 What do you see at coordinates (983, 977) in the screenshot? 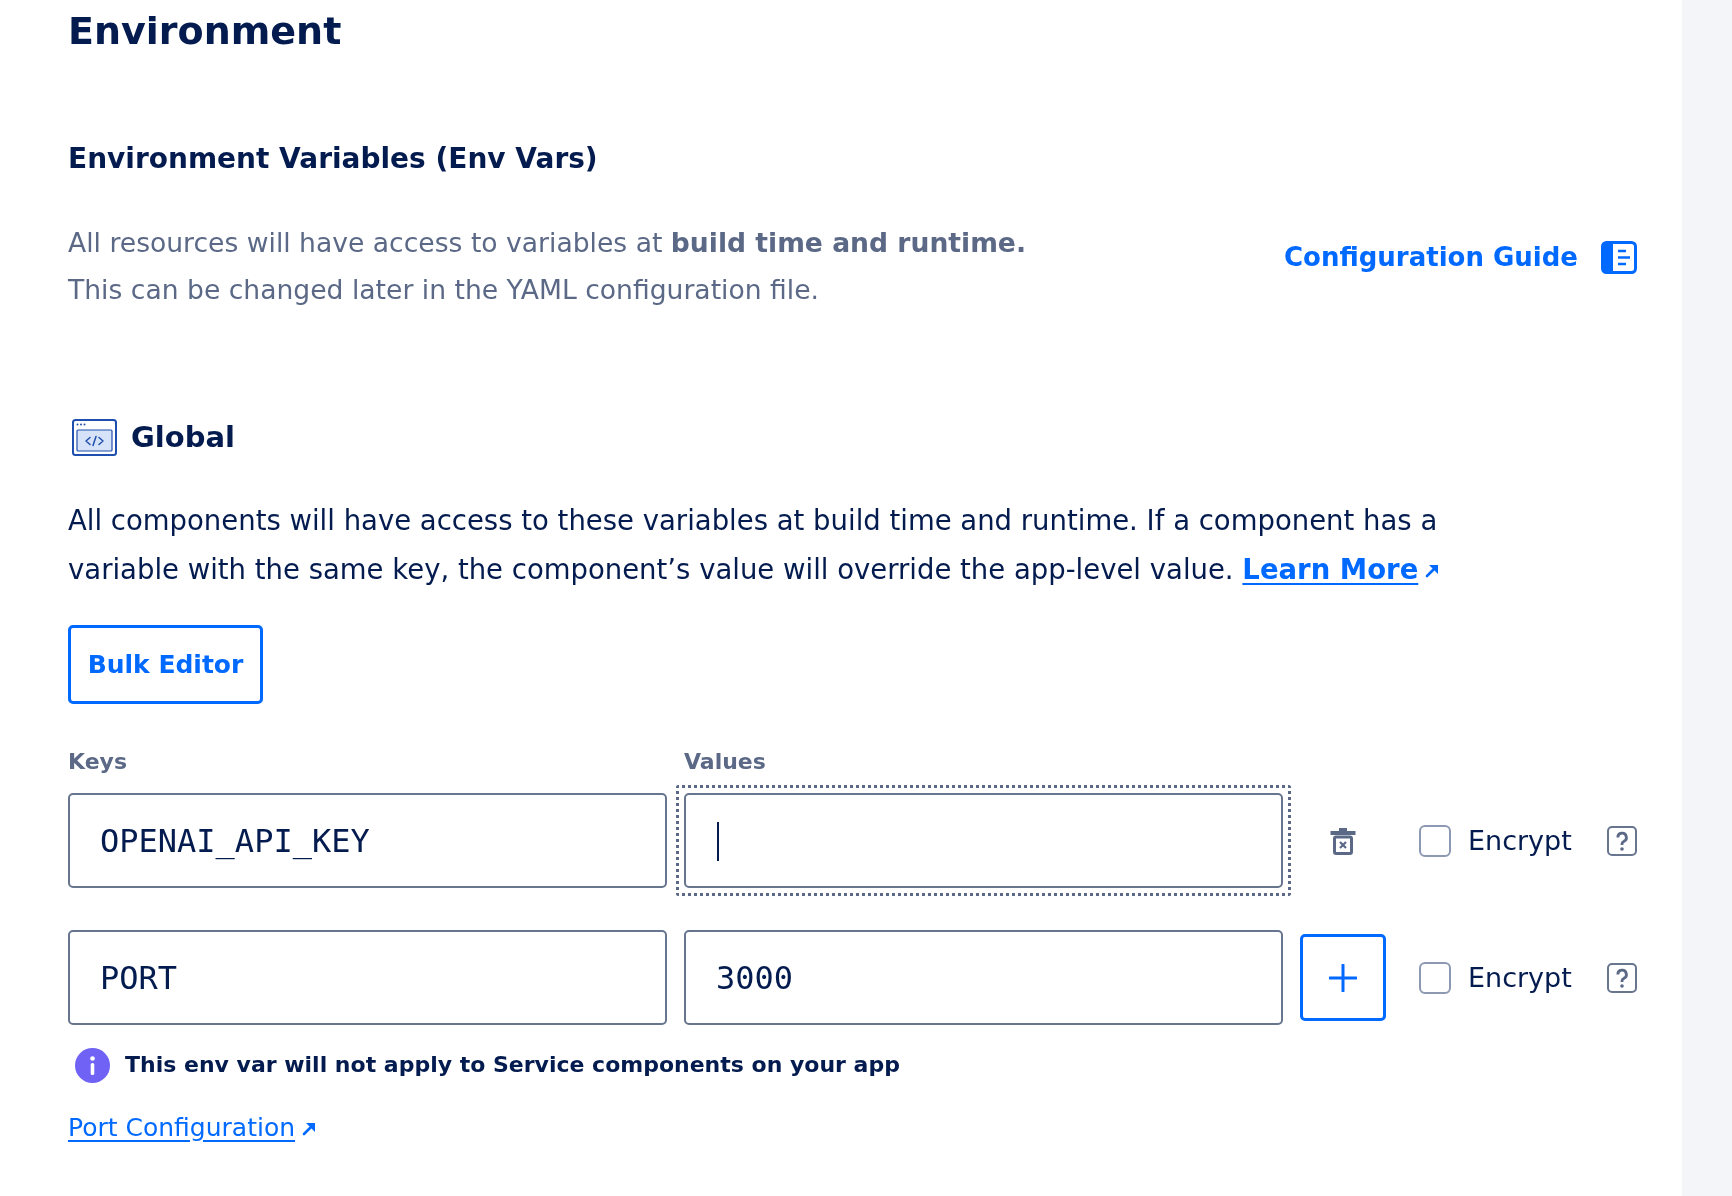
I see `value-input: 3000` at bounding box center [983, 977].